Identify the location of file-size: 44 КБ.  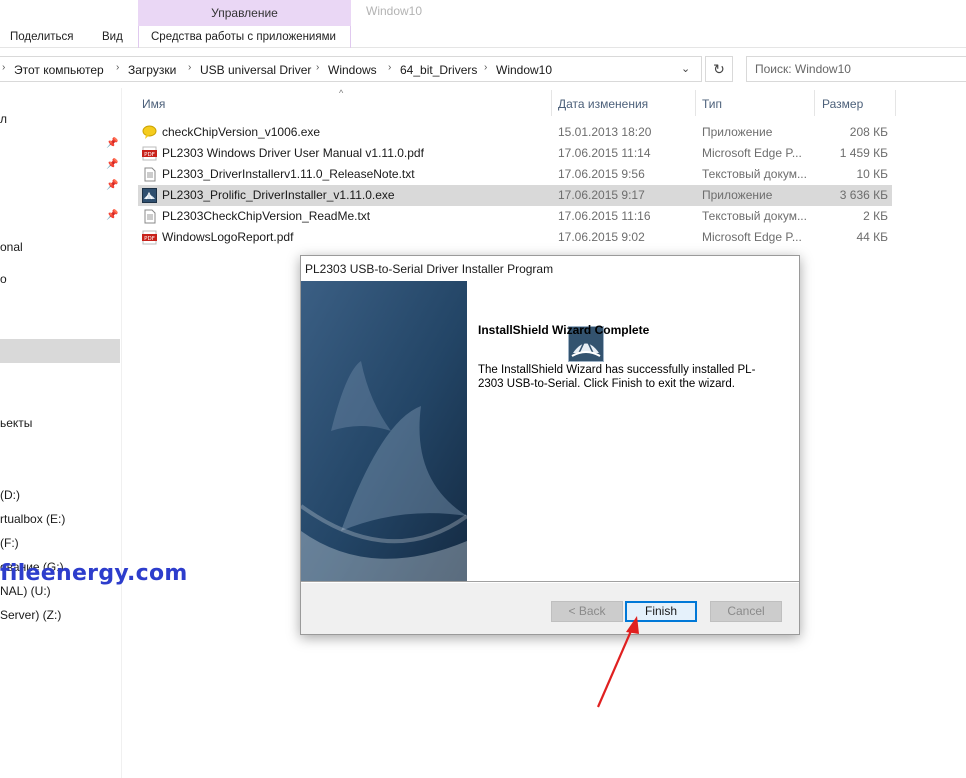
(872, 237).